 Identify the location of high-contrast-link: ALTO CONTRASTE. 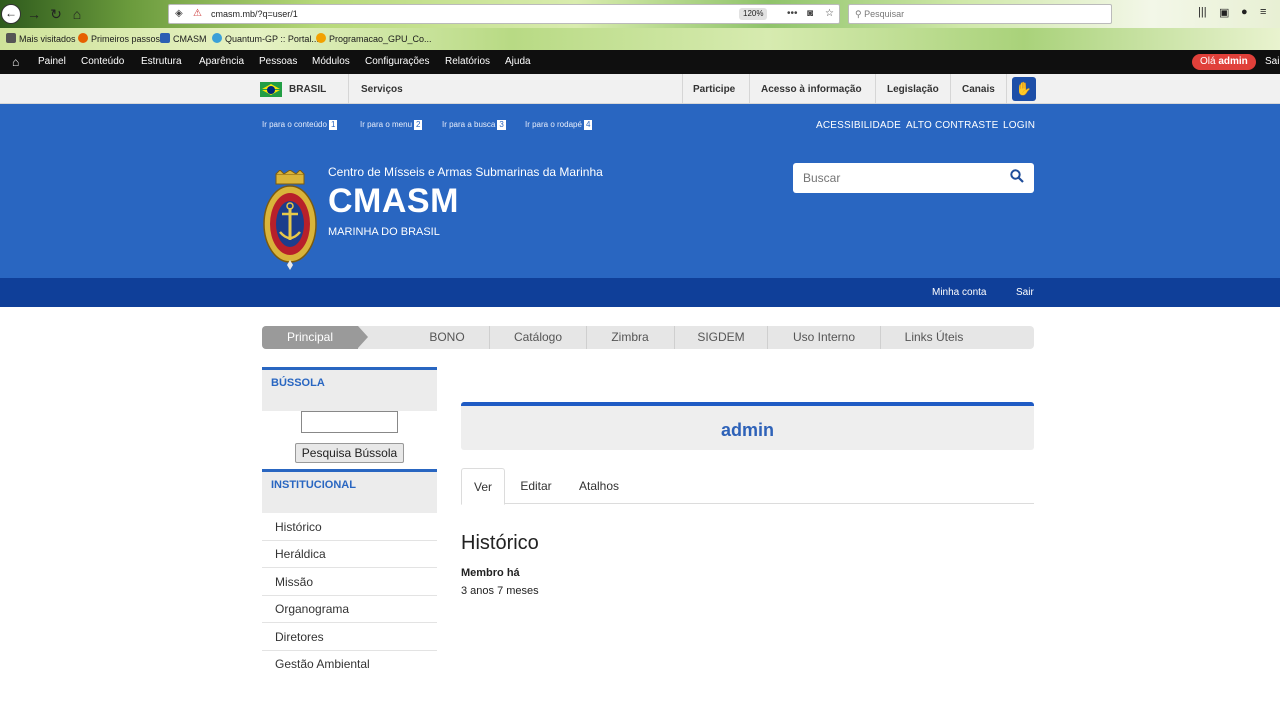
(952, 125).